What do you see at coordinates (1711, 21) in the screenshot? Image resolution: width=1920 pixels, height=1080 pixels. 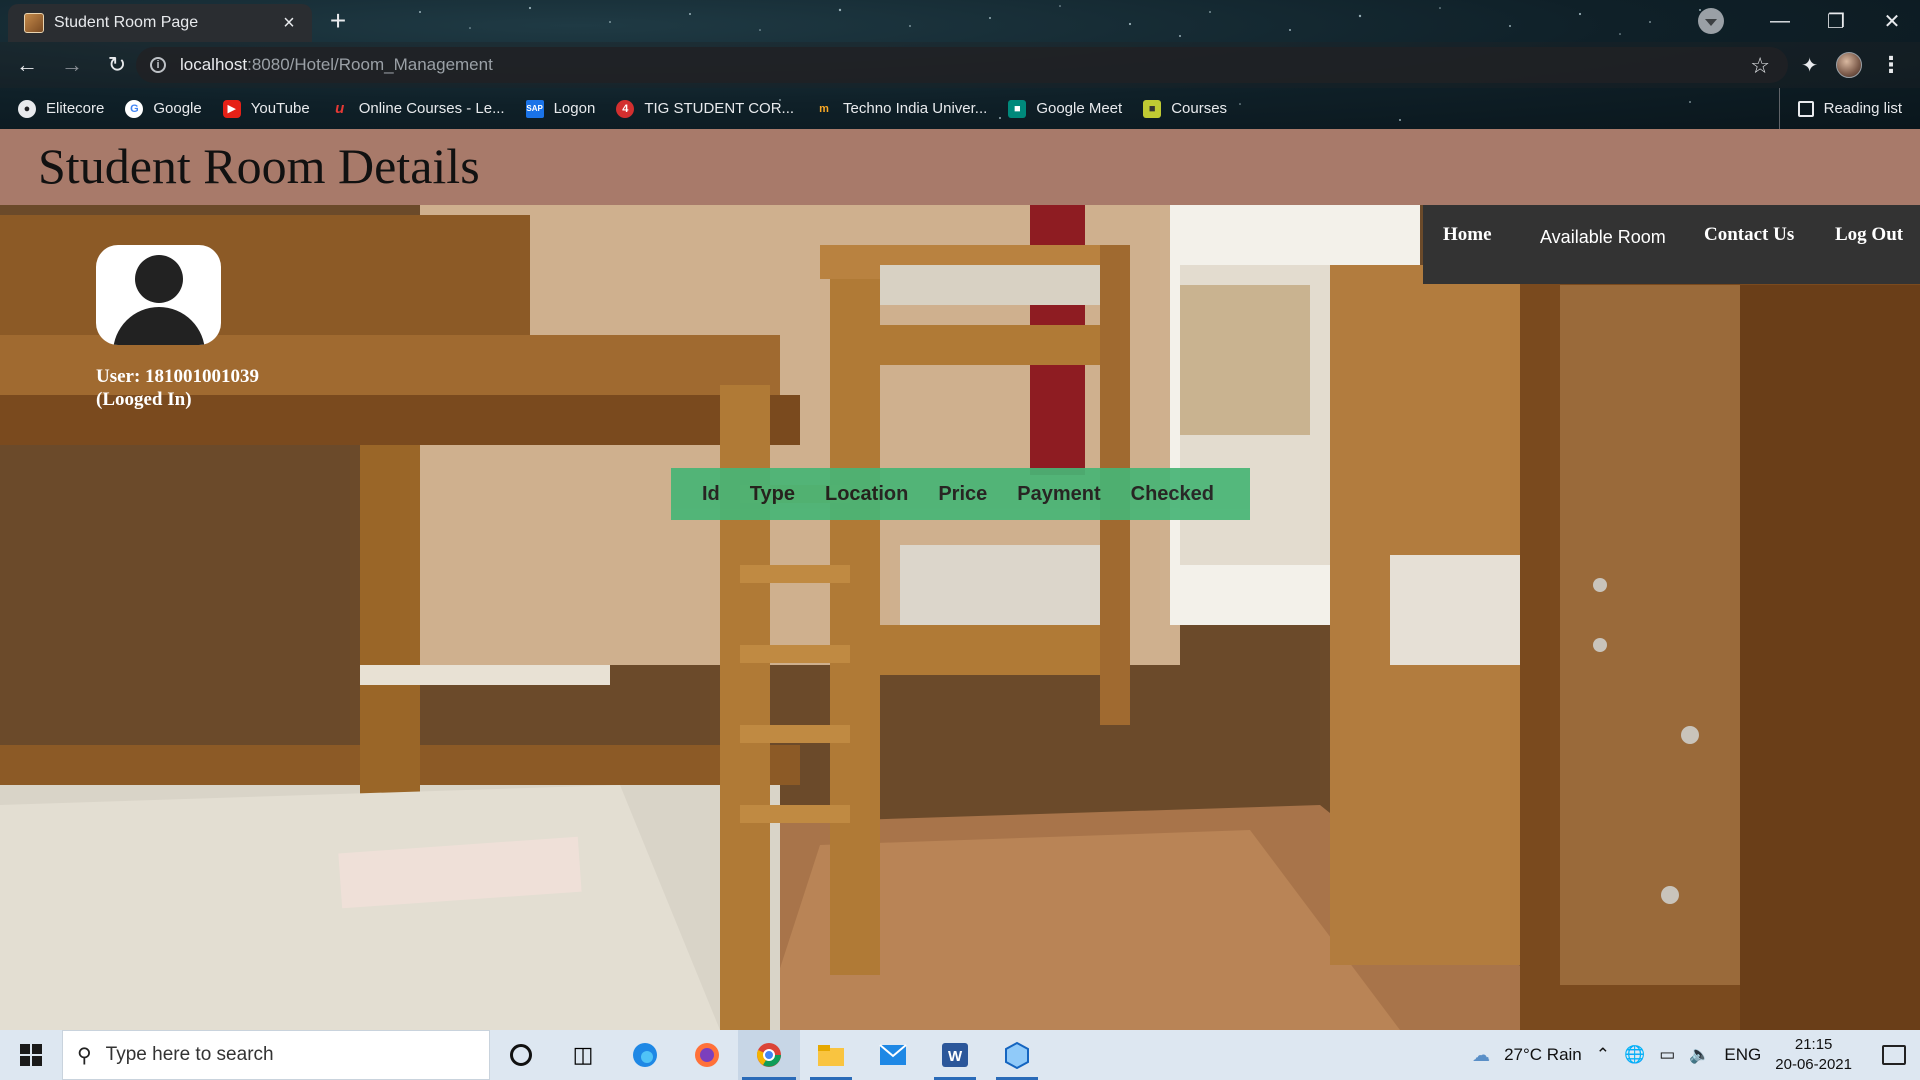 I see `tab-search-icon` at bounding box center [1711, 21].